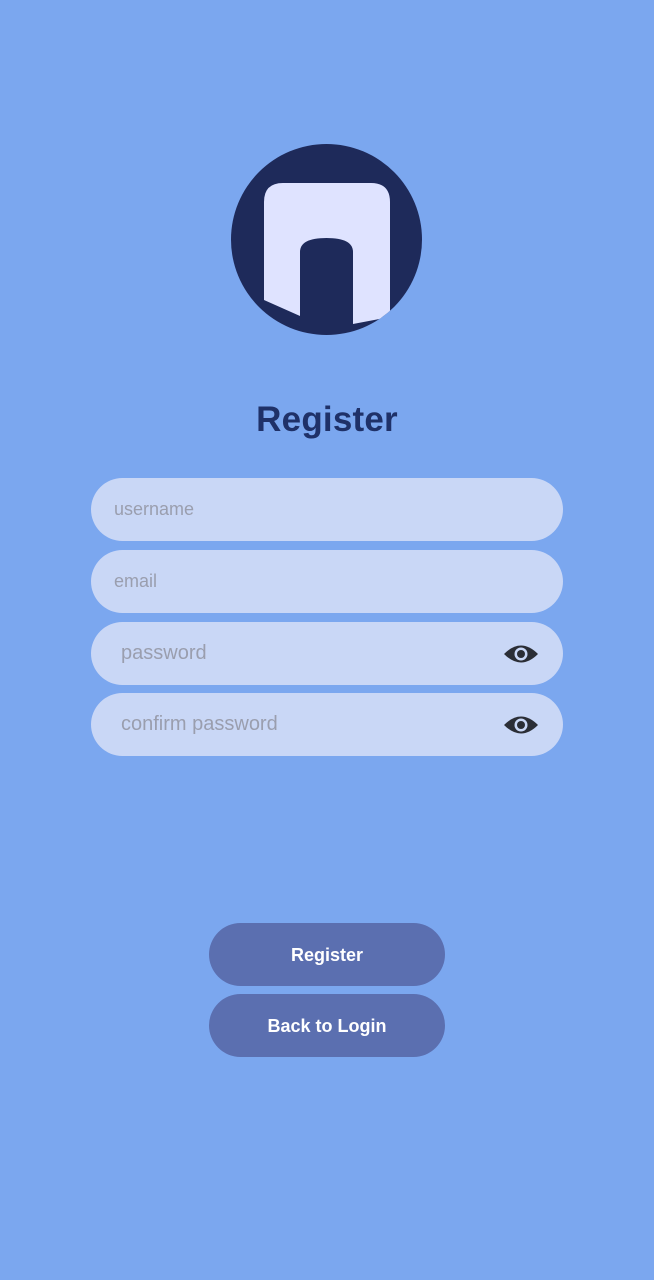  Describe the element at coordinates (327, 419) in the screenshot. I see `page-title: Register` at that location.